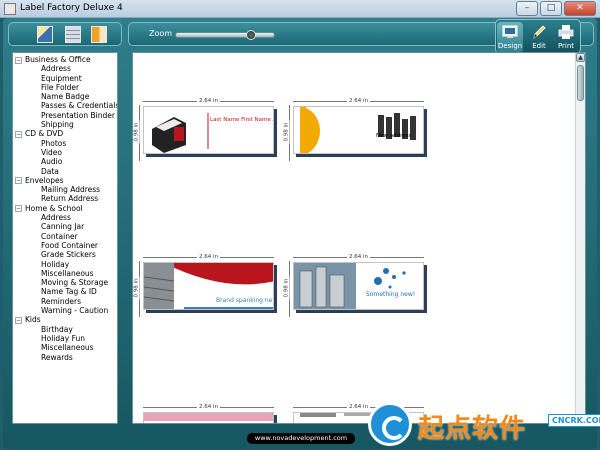  Describe the element at coordinates (66, 115) in the screenshot. I see `tree-item: Presentation Binder` at that location.